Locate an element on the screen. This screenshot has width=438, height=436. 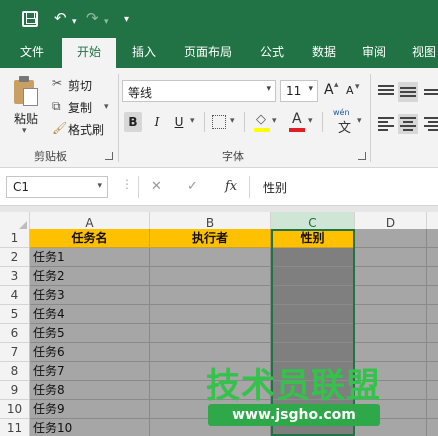
cell-d6 is located at coordinates (391, 333).